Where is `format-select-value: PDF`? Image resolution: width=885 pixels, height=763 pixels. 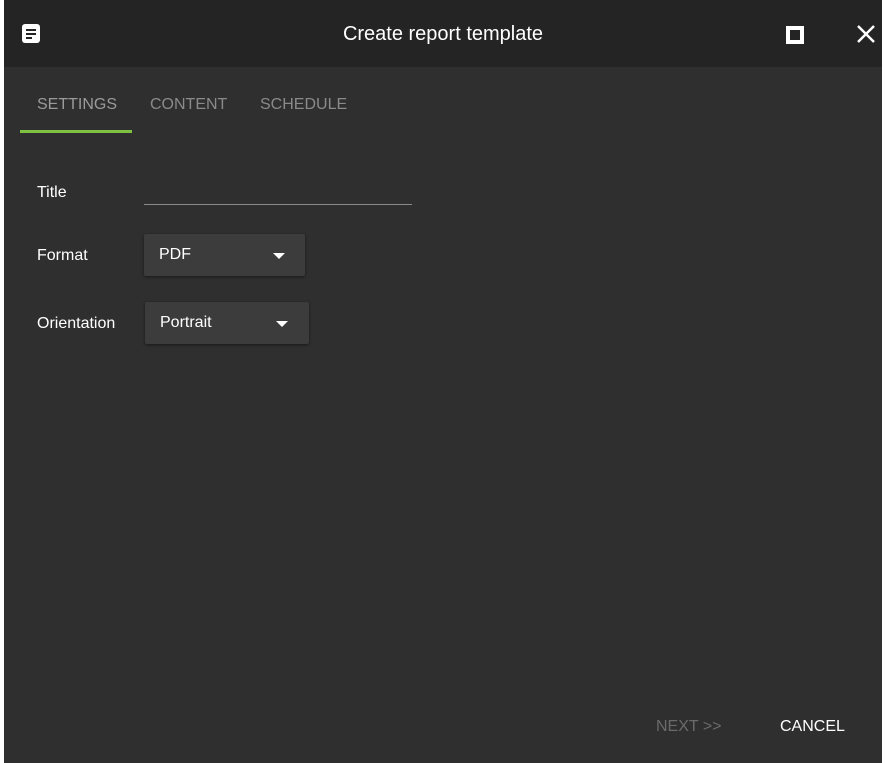
format-select-value: PDF is located at coordinates (175, 254).